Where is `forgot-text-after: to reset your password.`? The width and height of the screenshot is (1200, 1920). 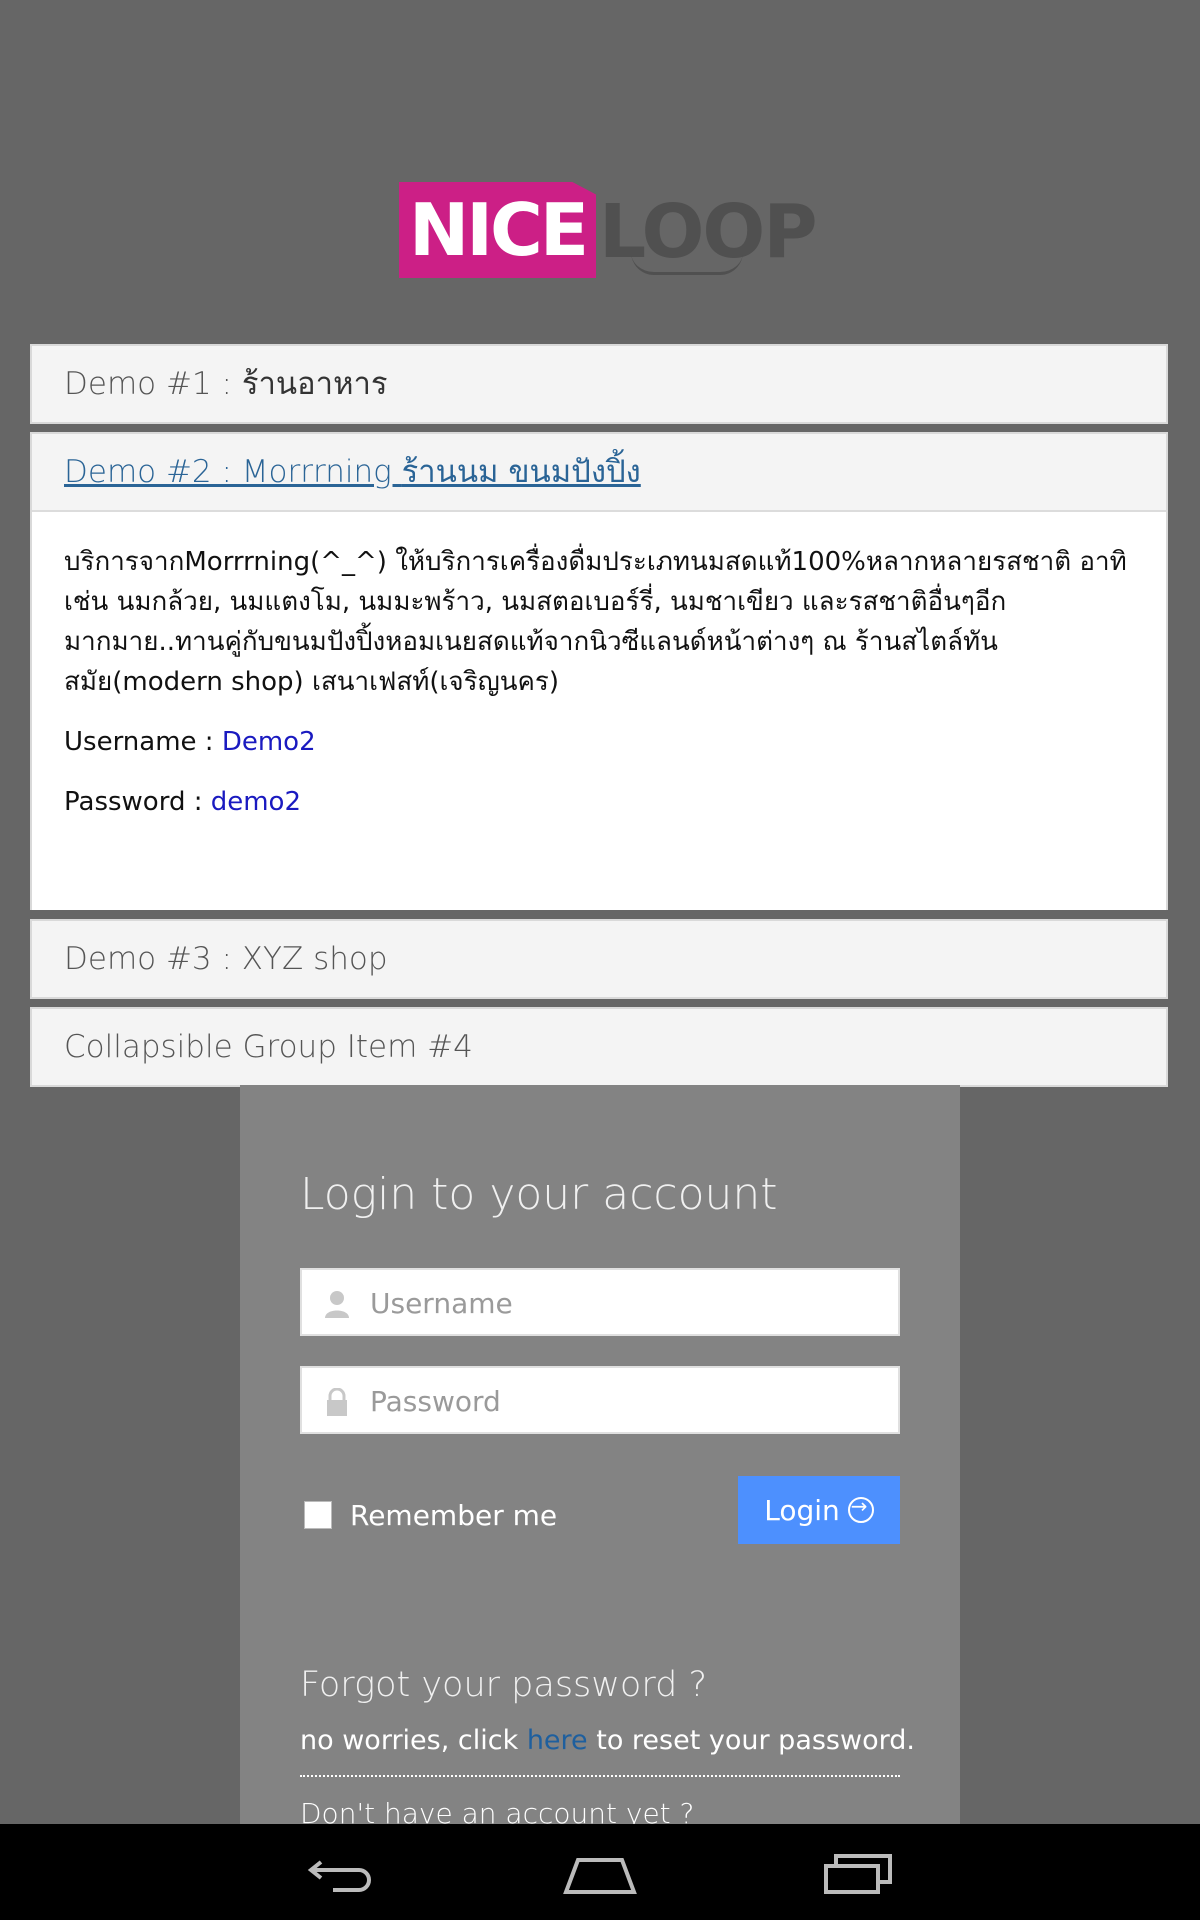
forgot-text-after: to reset your password. is located at coordinates (751, 1740).